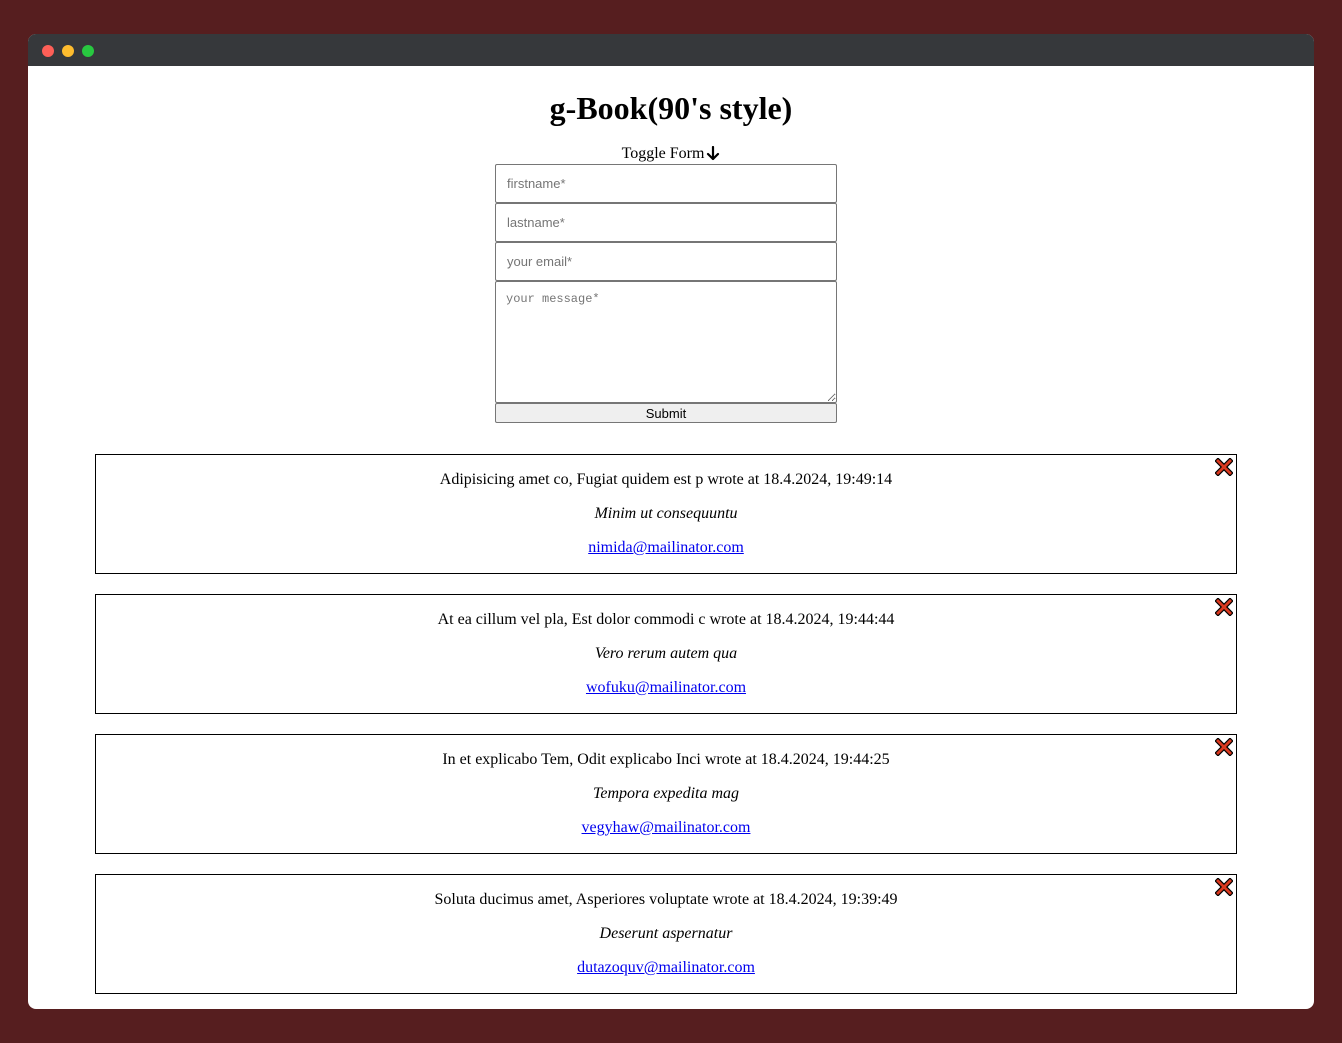  I want to click on toggle-form-label: Toggle Form, so click(663, 153).